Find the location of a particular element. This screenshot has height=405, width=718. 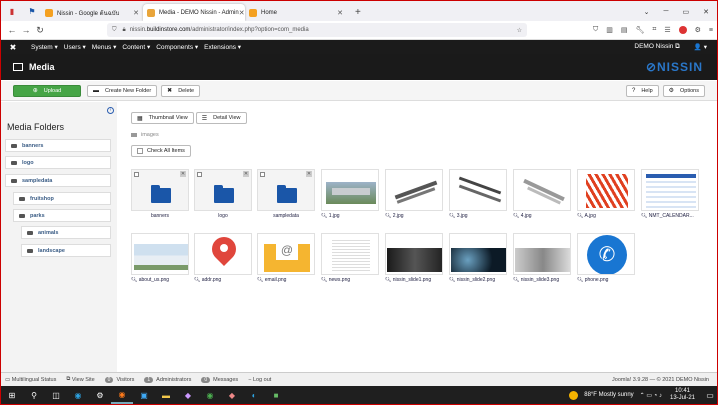

image-thumb-news: 🔍︎ news.png is located at coordinates (350, 259).